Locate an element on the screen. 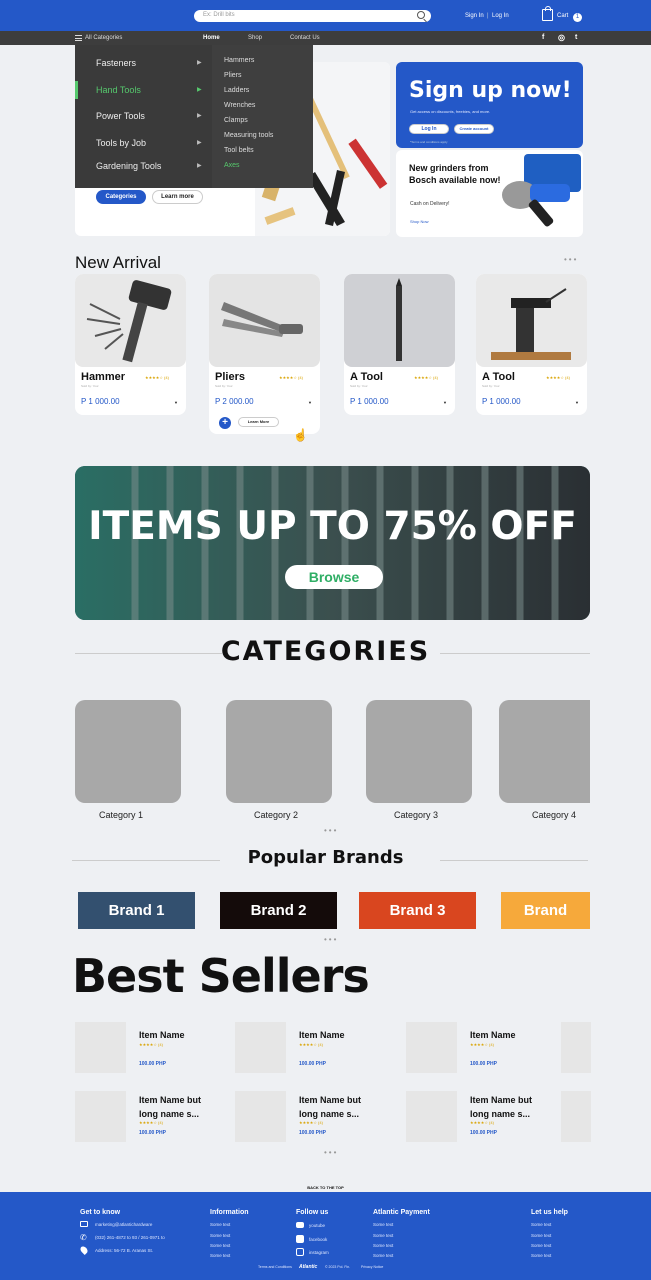  menu-category-fasteners: Fasteners ▶ is located at coordinates (149, 63).